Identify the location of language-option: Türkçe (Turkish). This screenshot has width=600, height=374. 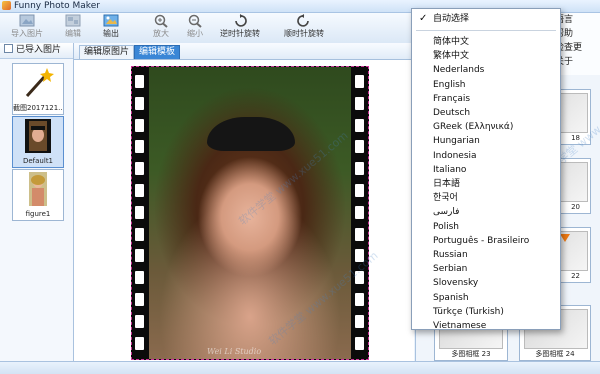
(486, 312).